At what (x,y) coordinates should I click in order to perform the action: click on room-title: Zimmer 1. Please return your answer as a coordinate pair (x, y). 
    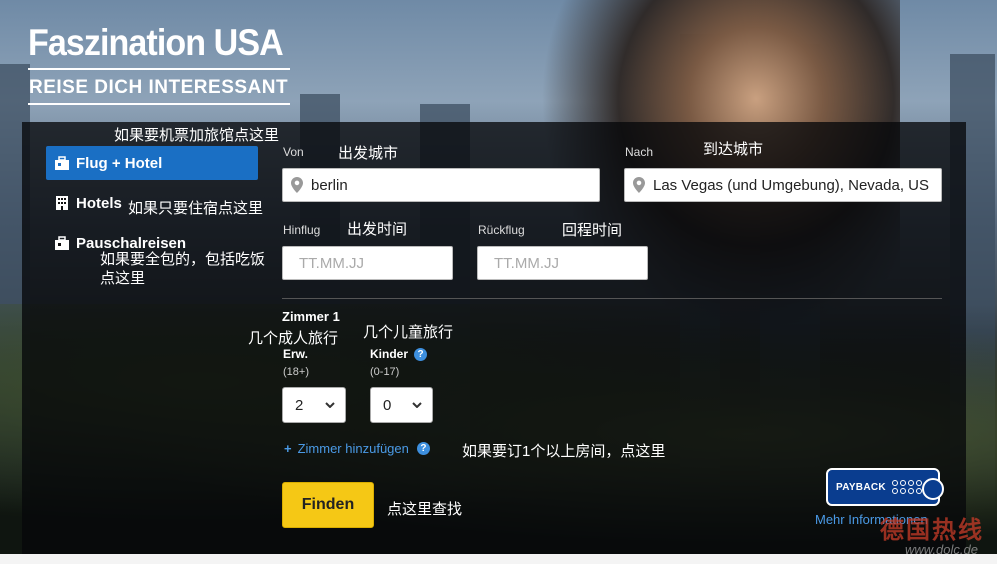
    Looking at the image, I should click on (311, 316).